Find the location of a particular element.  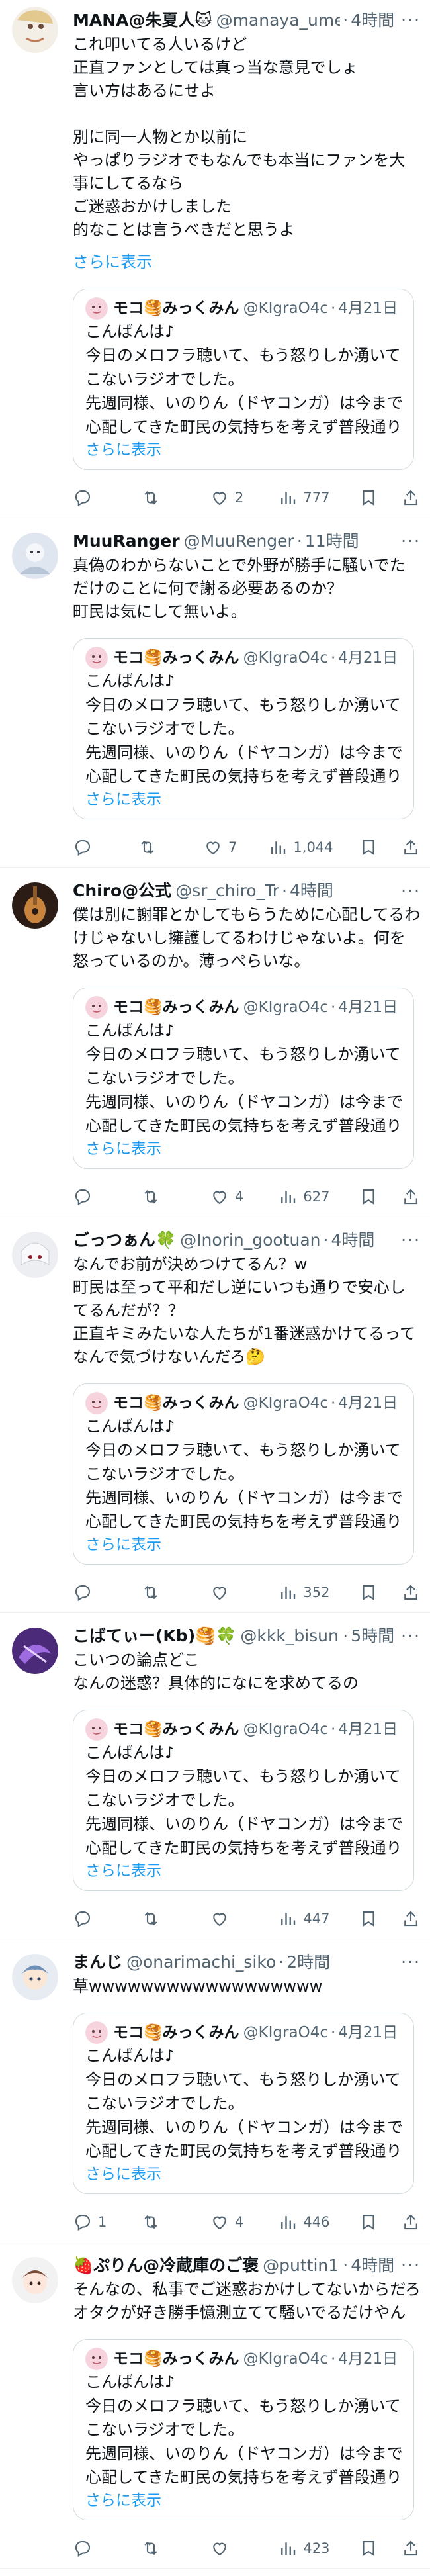

show-more-link: さらに表示 is located at coordinates (247, 262).